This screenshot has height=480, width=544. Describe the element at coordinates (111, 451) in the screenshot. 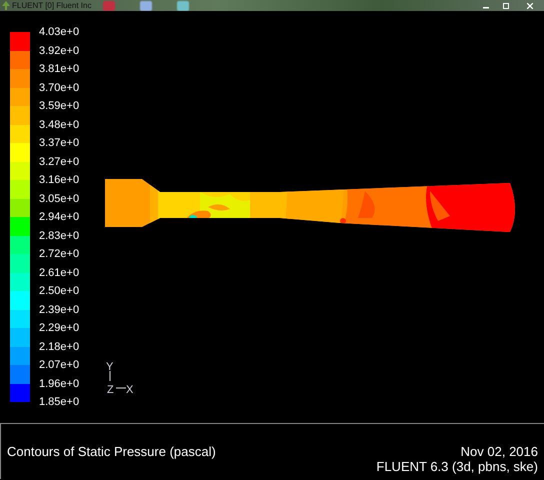

I see `plot-title: Contours of Static Pressure (pascal)` at that location.